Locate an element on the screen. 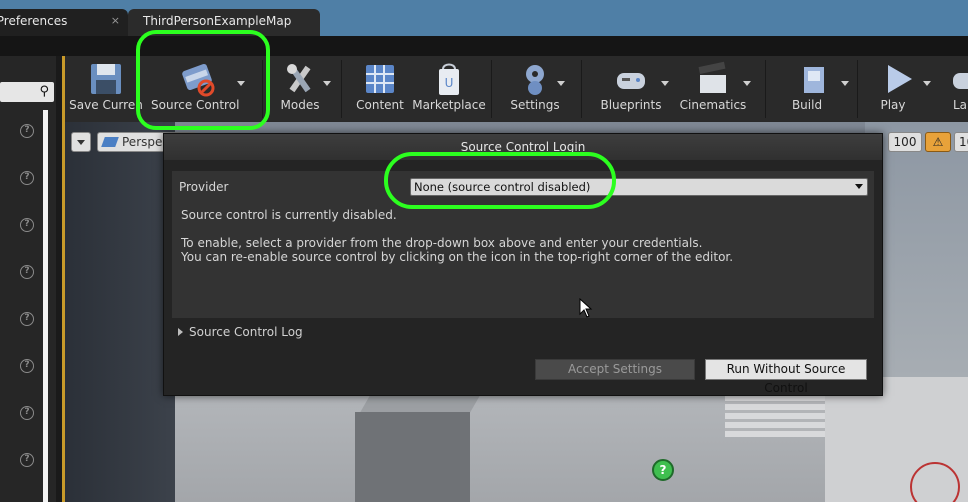  scrollbar is located at coordinates (45, 306).